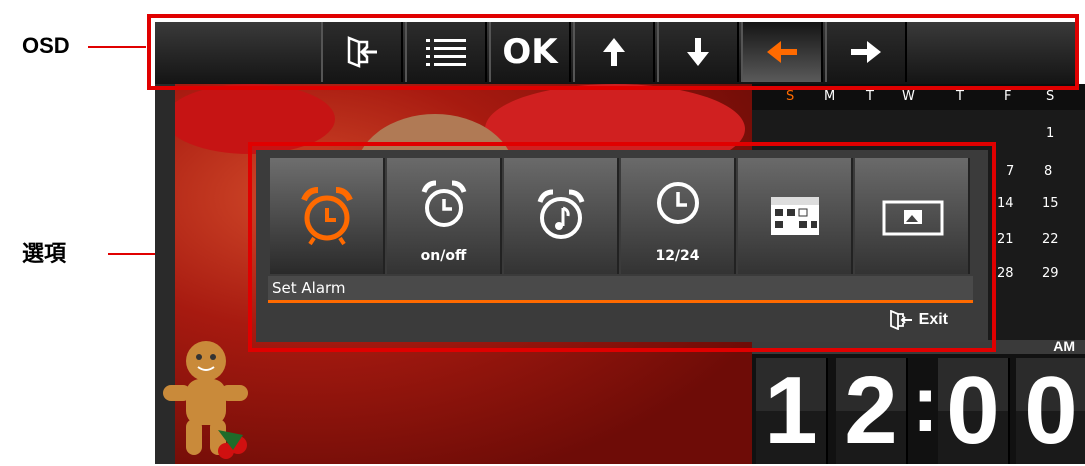  What do you see at coordinates (1050, 273) in the screenshot?
I see `calendar-day: 29` at bounding box center [1050, 273].